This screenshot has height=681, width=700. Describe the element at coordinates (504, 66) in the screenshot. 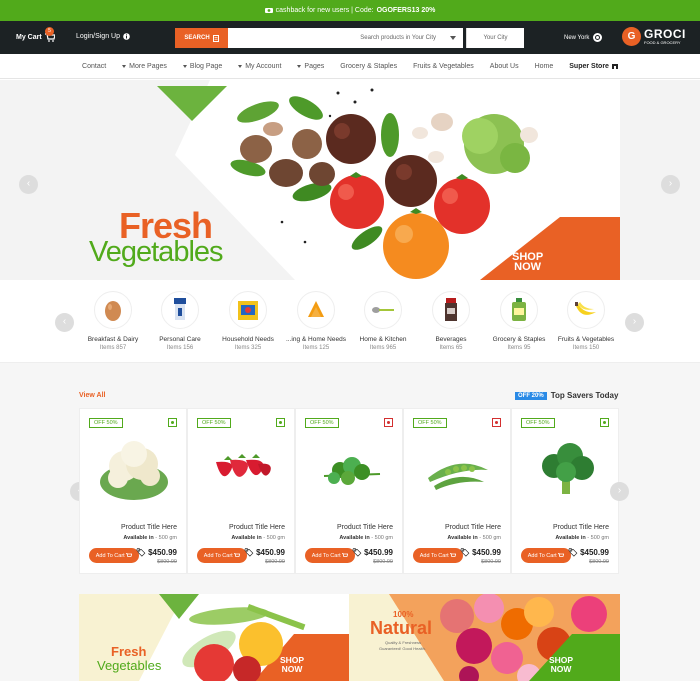

I see `nav-item-about-us: About Us` at that location.